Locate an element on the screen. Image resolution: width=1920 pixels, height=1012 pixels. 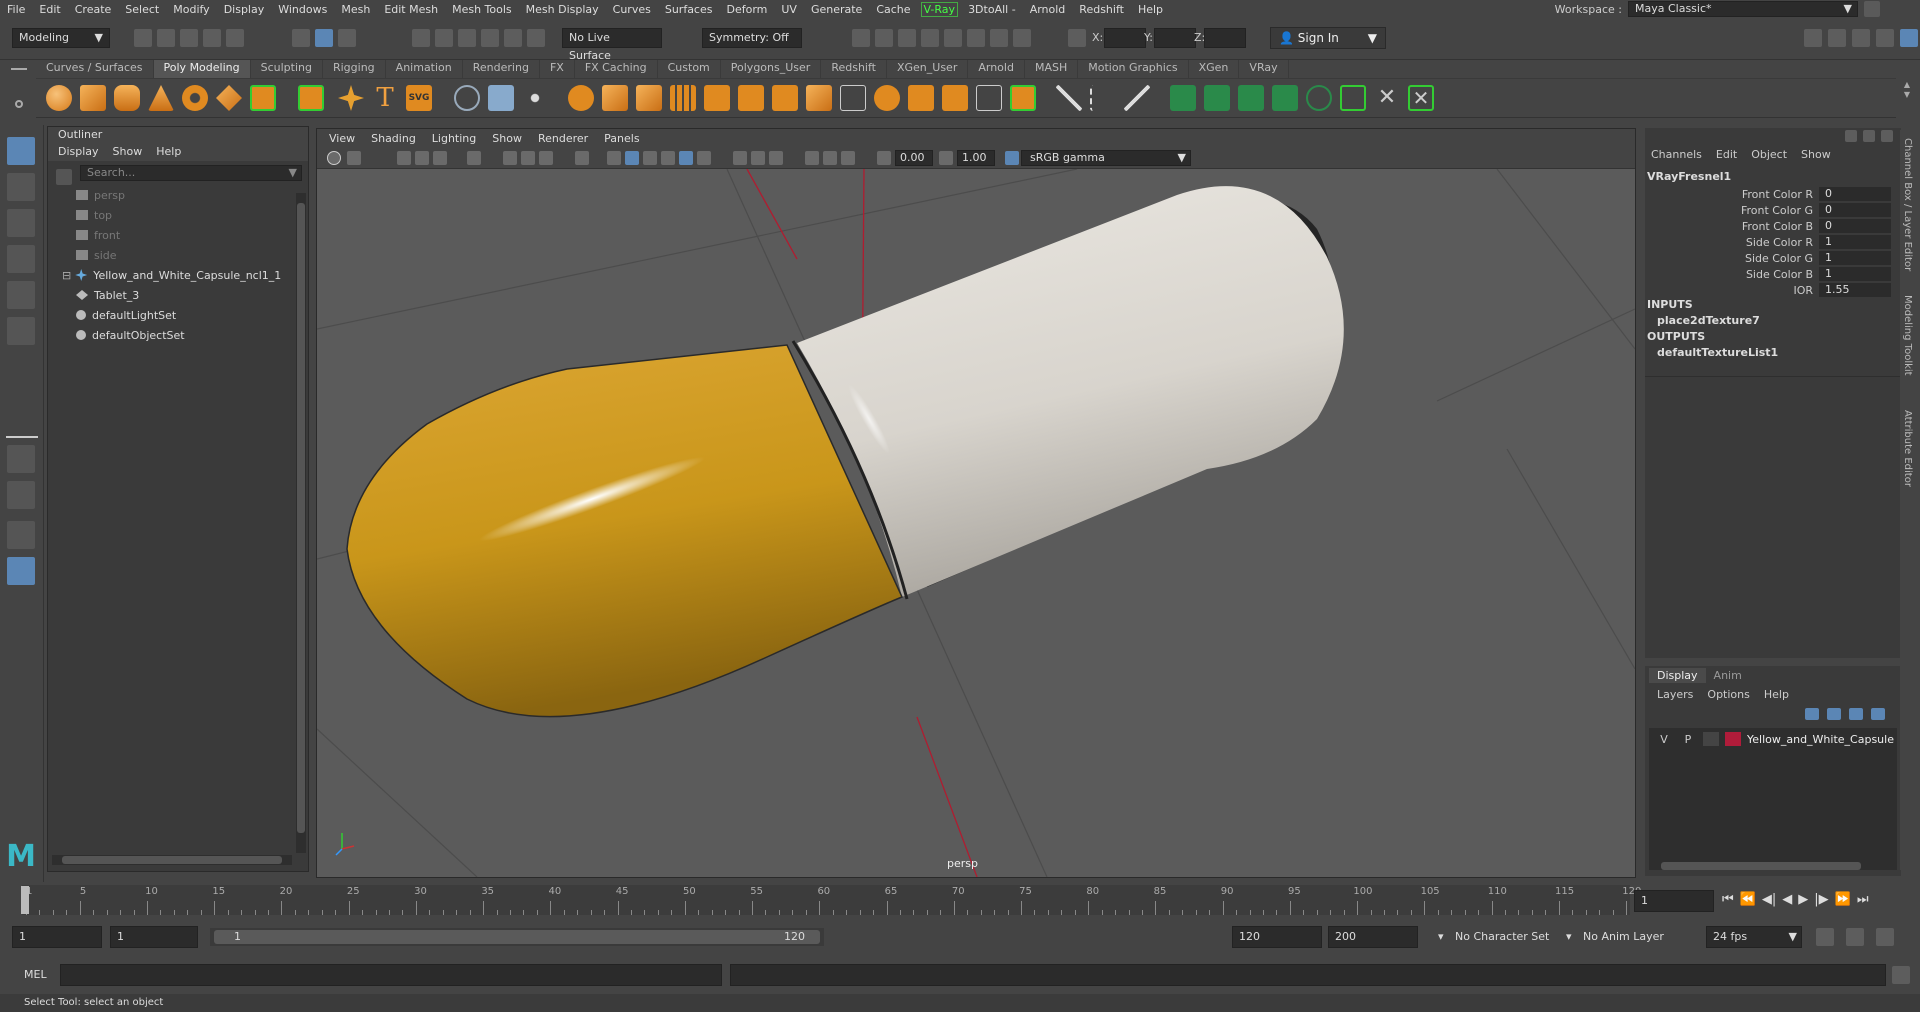
live-surface-field: No Live Surface is located at coordinates (612, 45).